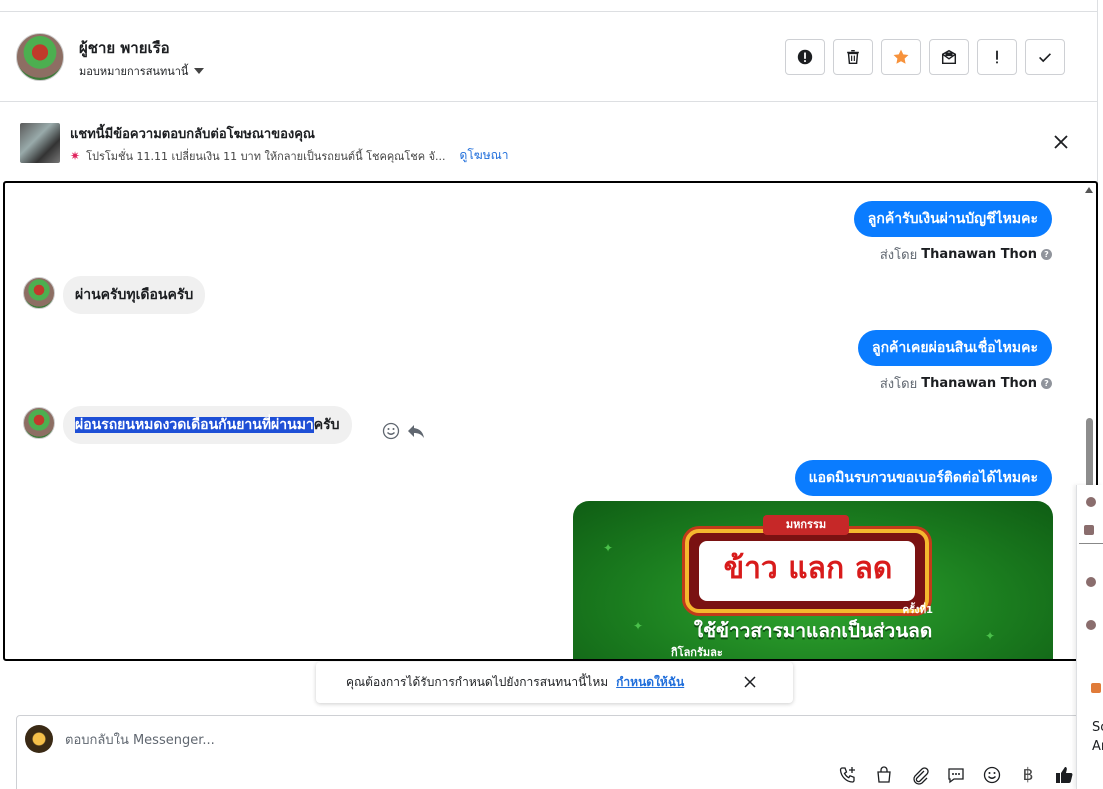 This screenshot has height=789, width=1103. I want to click on promo-footer: กิโลกรัมละ, so click(697, 652).